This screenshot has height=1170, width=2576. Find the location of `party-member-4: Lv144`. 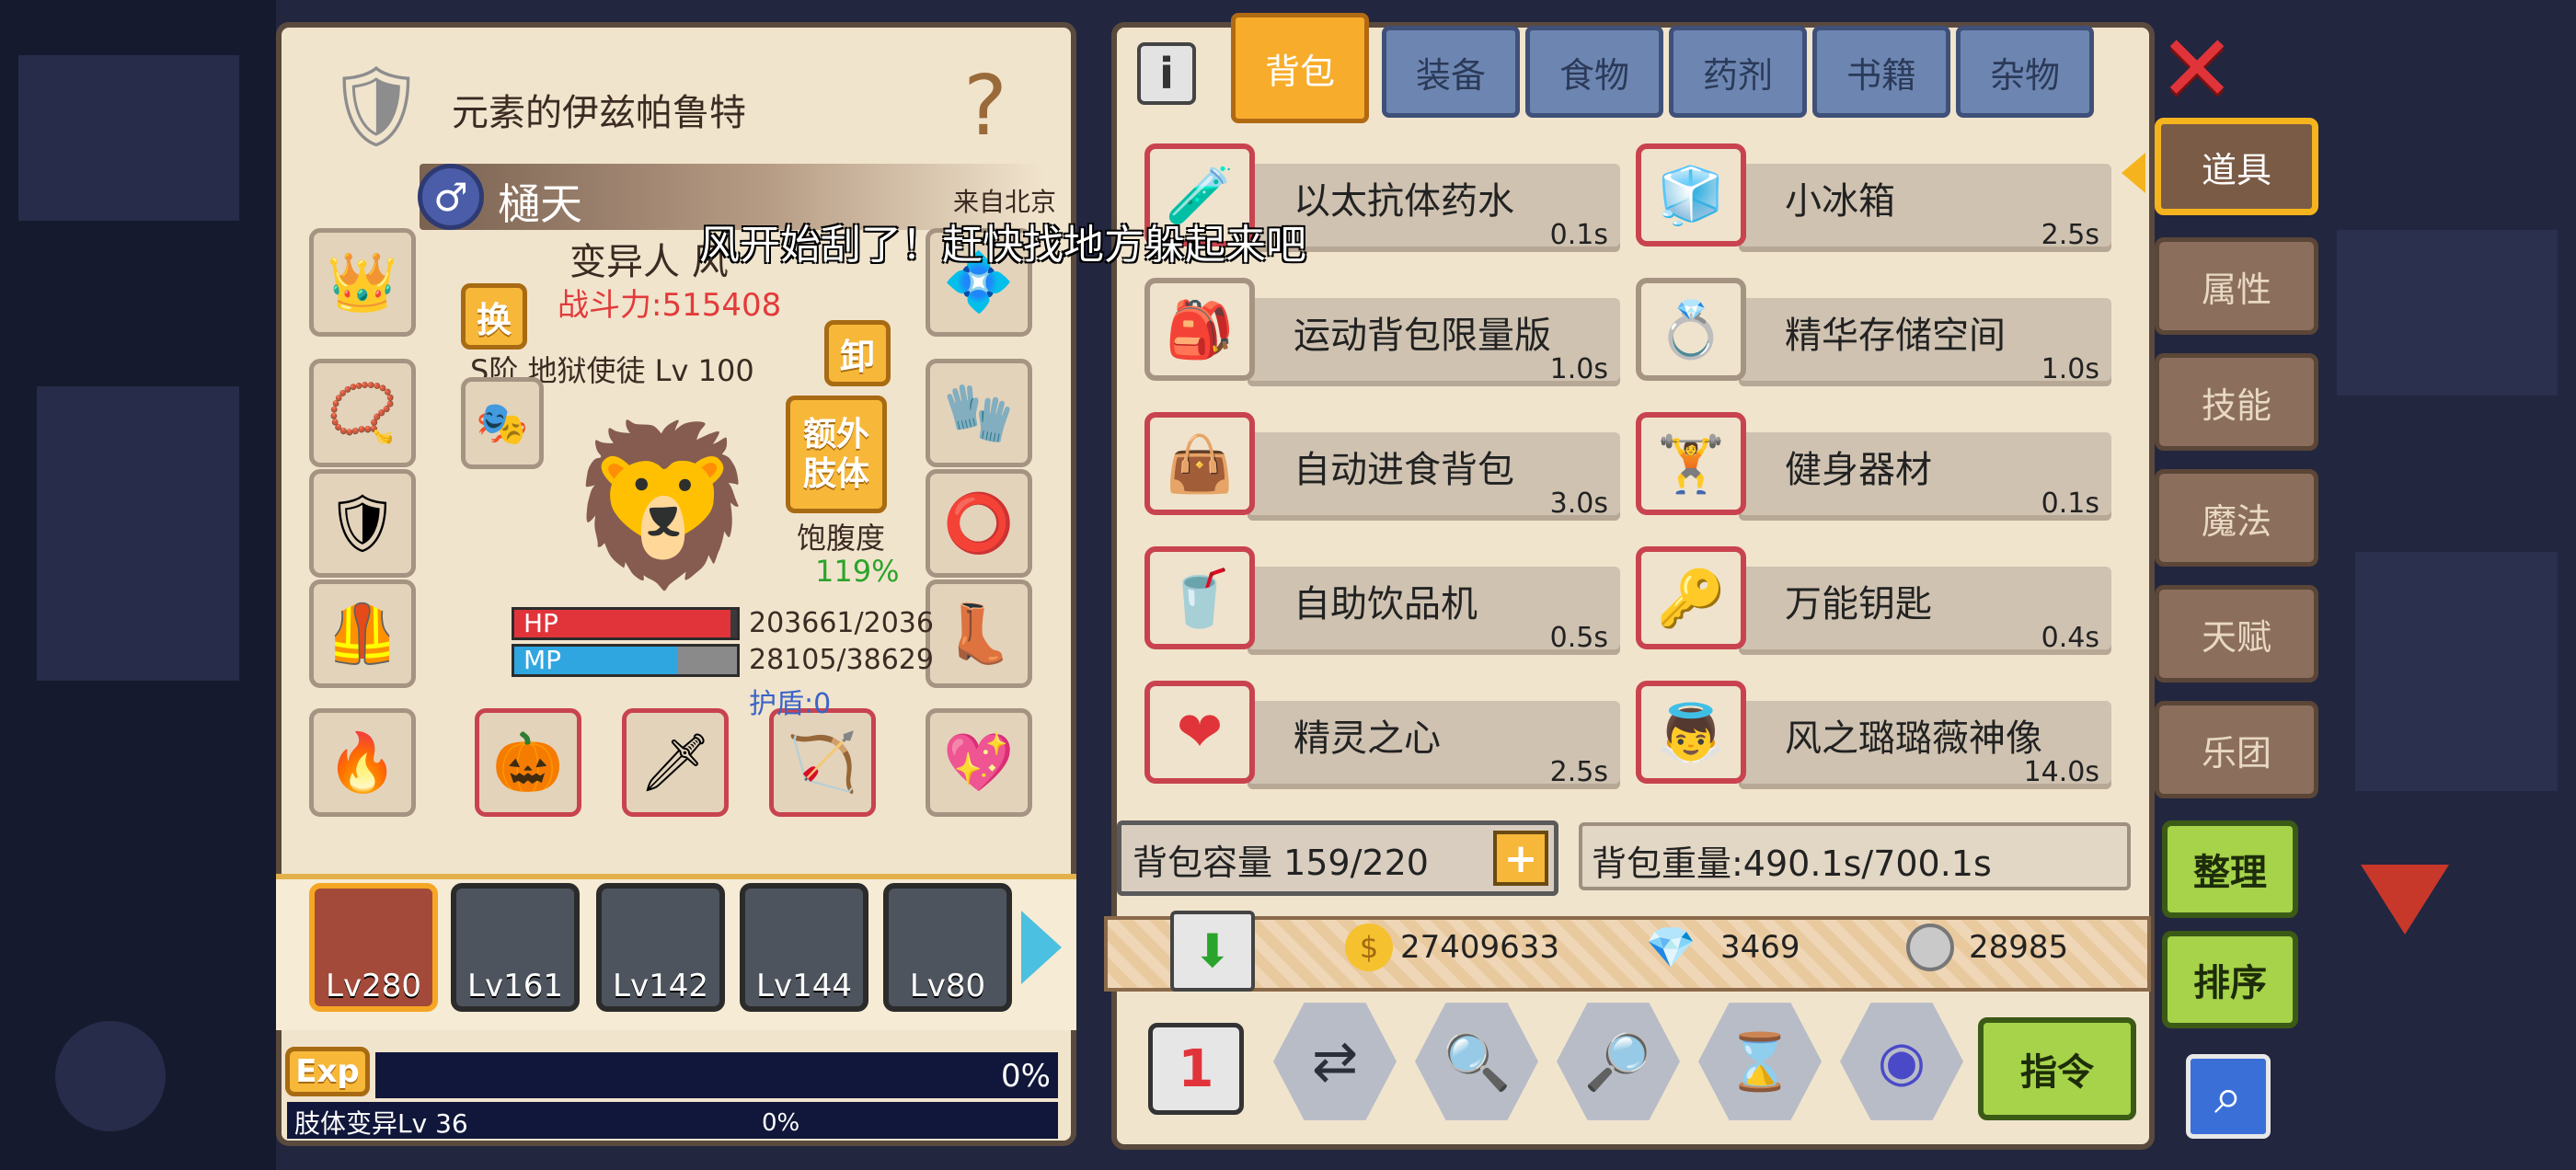

party-member-4: Lv144 is located at coordinates (804, 947).